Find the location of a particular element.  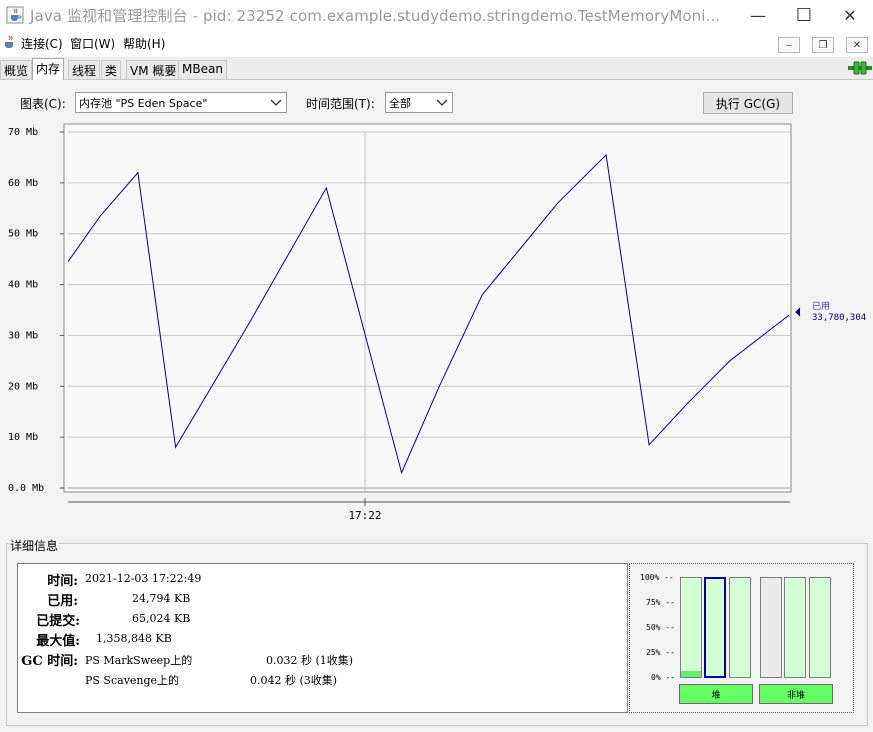

connection-status-icon is located at coordinates (860, 68).